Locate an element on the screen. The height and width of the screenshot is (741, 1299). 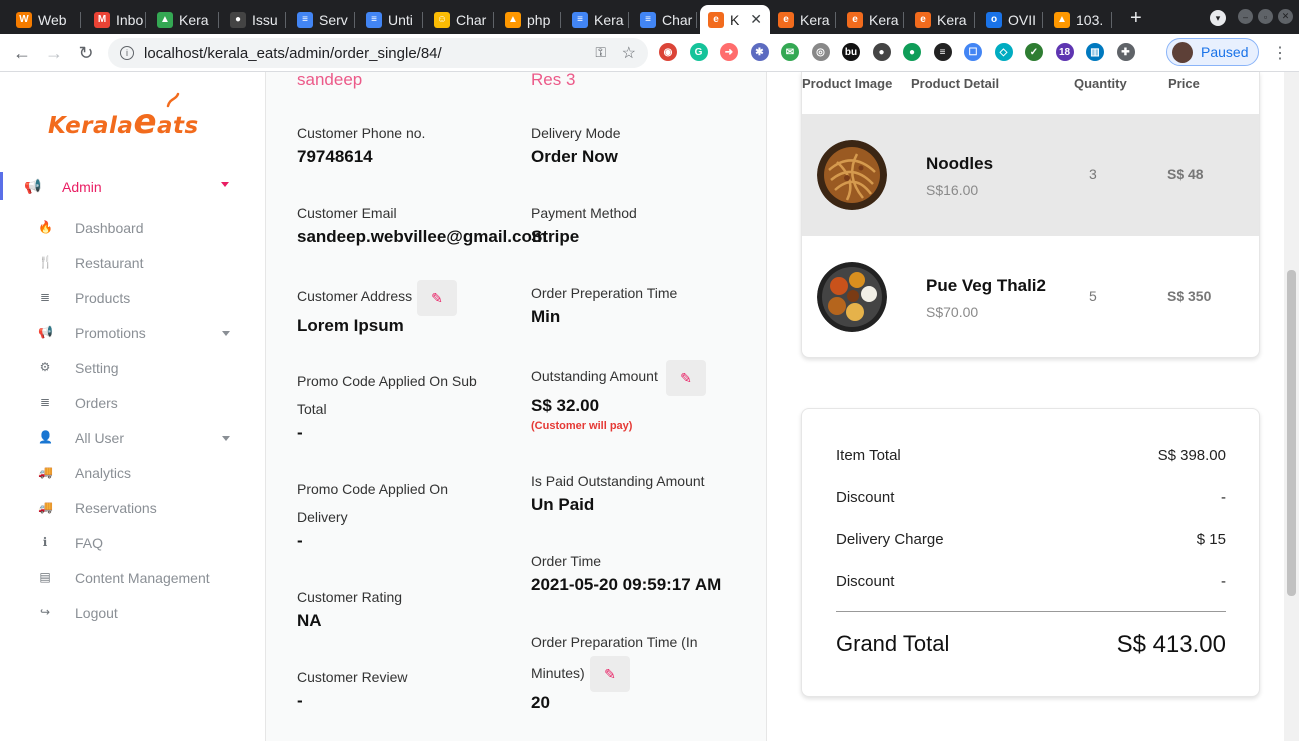
pencil-icon: ✎ is located at coordinates (437, 297).